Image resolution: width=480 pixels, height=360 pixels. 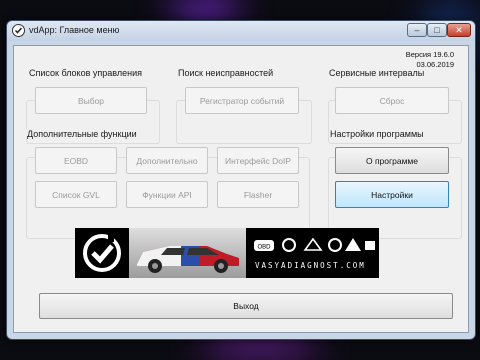 What do you see at coordinates (102, 253) in the screenshot?
I see `check-circle-logo-icon` at bounding box center [102, 253].